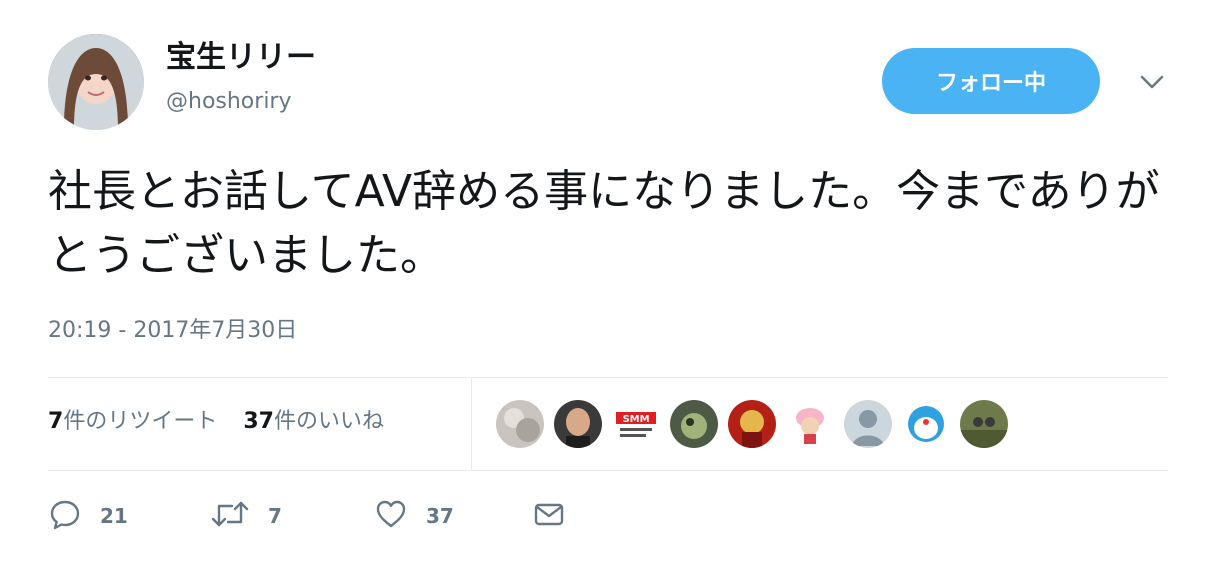  I want to click on reply-action: 21, so click(88, 516).